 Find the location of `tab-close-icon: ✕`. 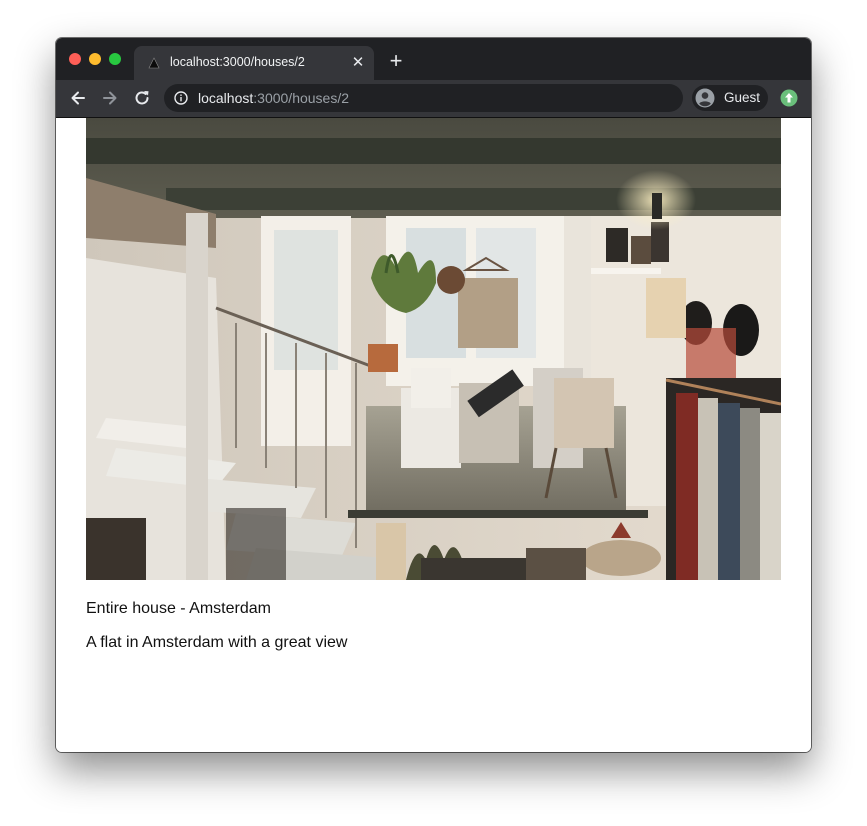

tab-close-icon: ✕ is located at coordinates (358, 63).